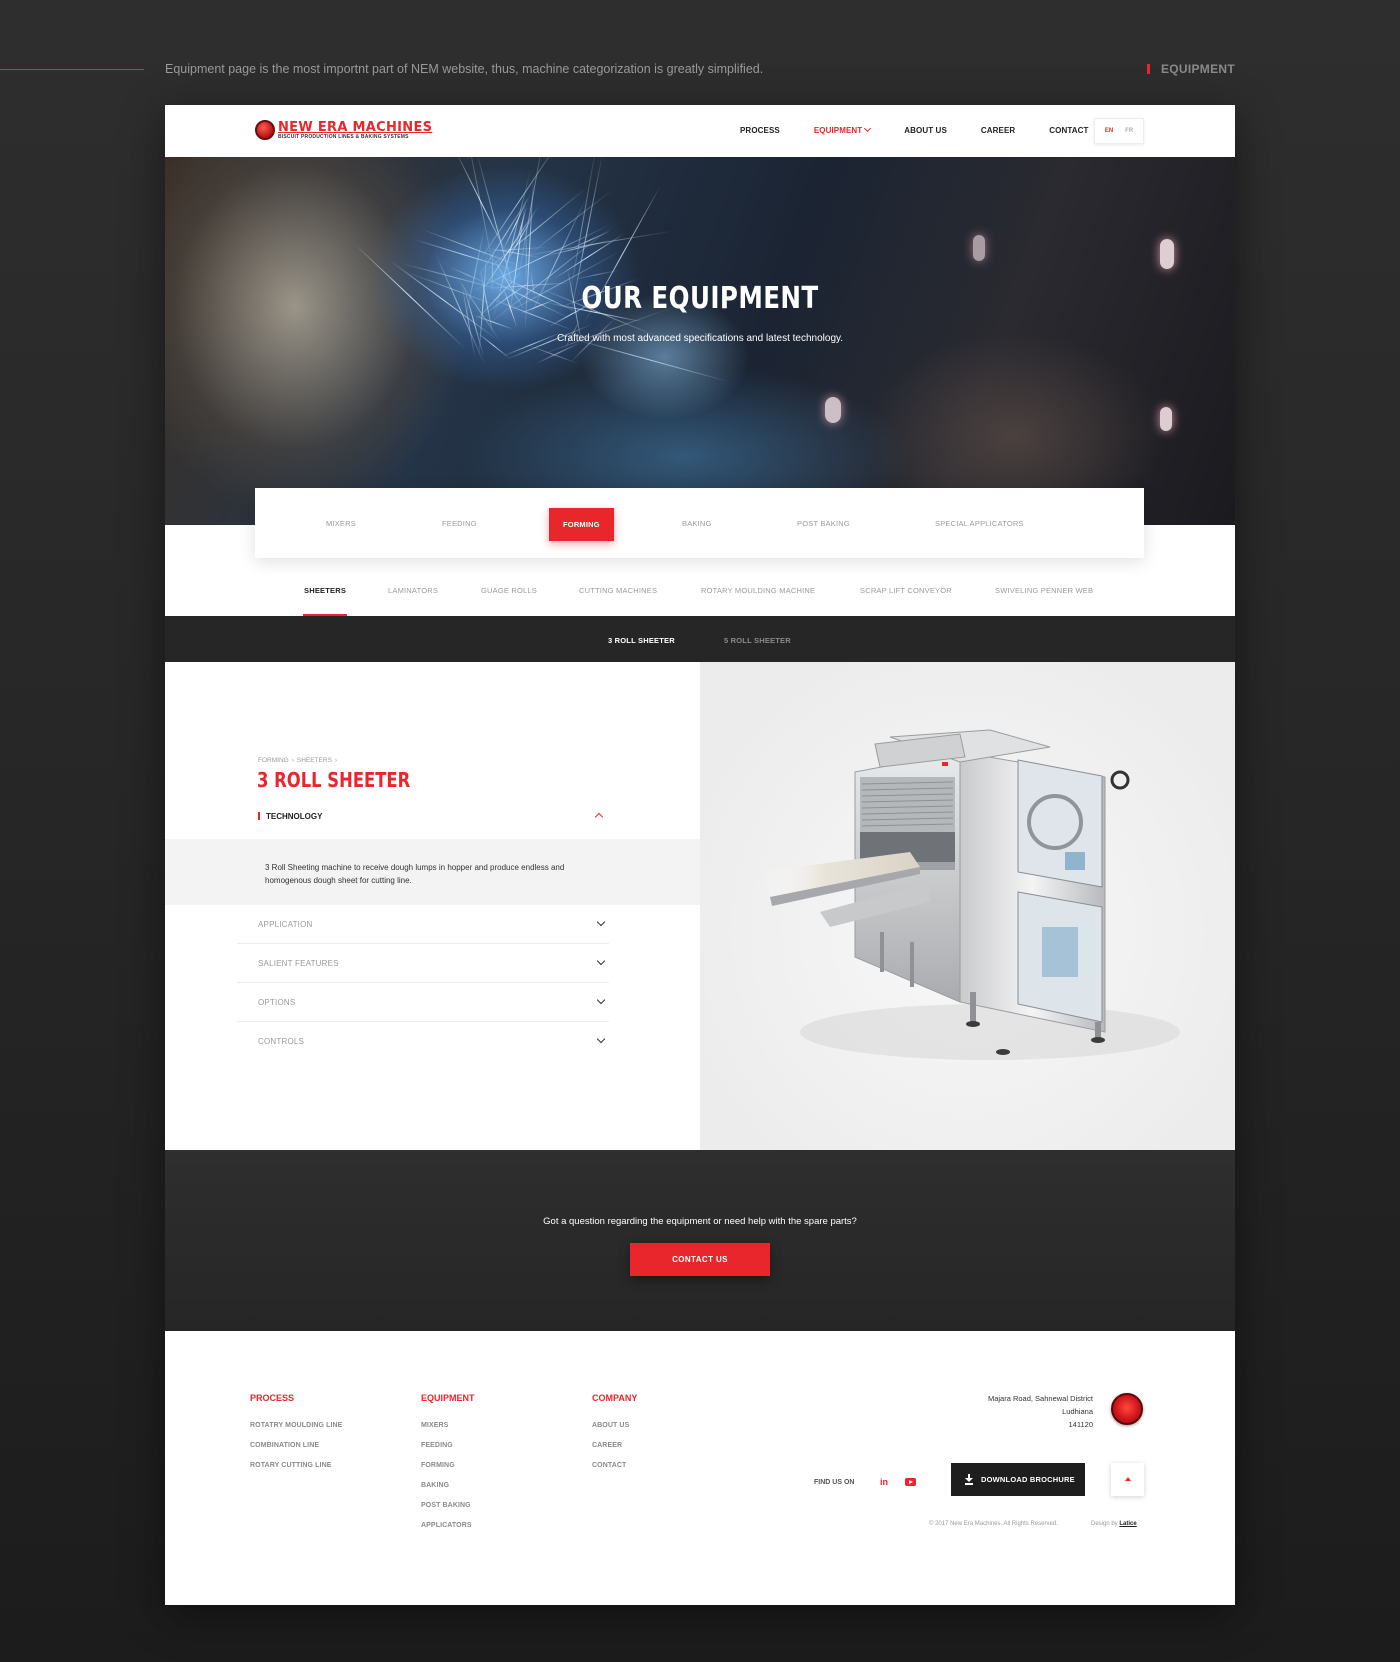 This screenshot has width=1400, height=1662. I want to click on subcategory-tab-guage-rolls: GUAGE ROLLS, so click(509, 590).